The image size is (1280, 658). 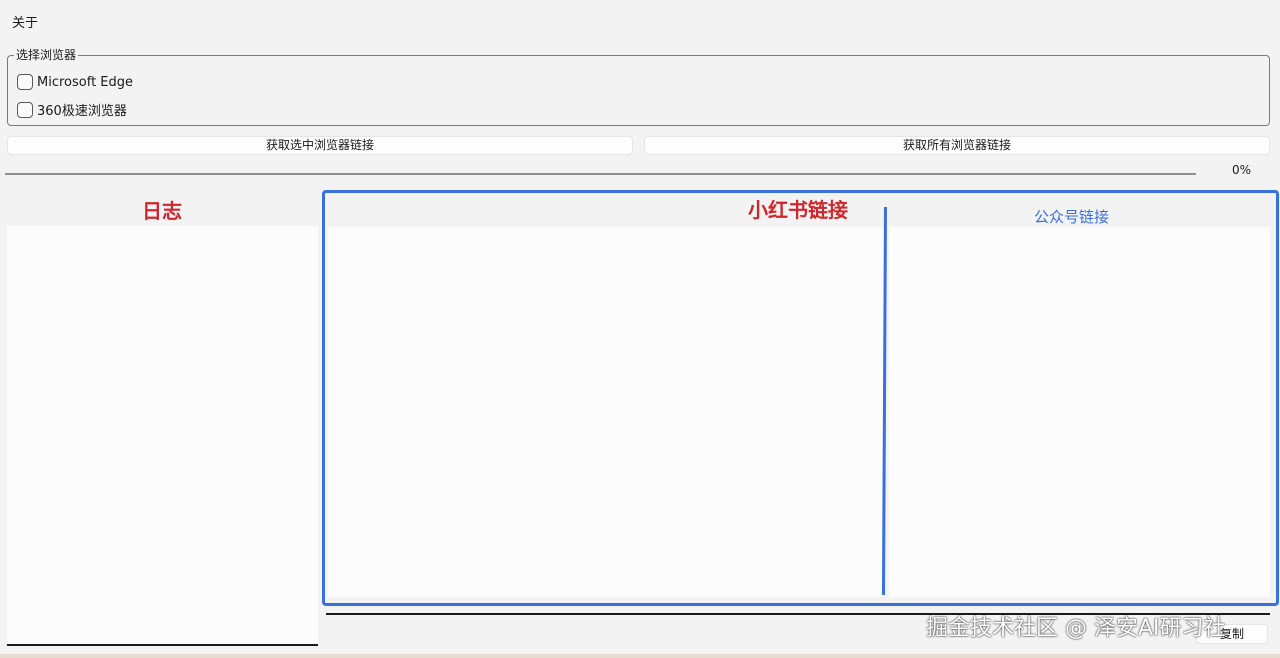 I want to click on menu-about: 关于, so click(x=25, y=21).